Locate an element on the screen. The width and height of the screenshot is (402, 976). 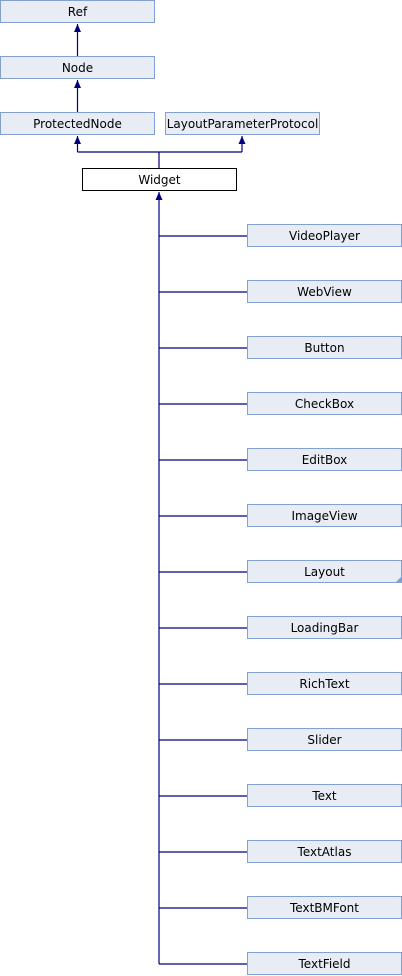
class-label: LoadingBar is located at coordinates (325, 628).